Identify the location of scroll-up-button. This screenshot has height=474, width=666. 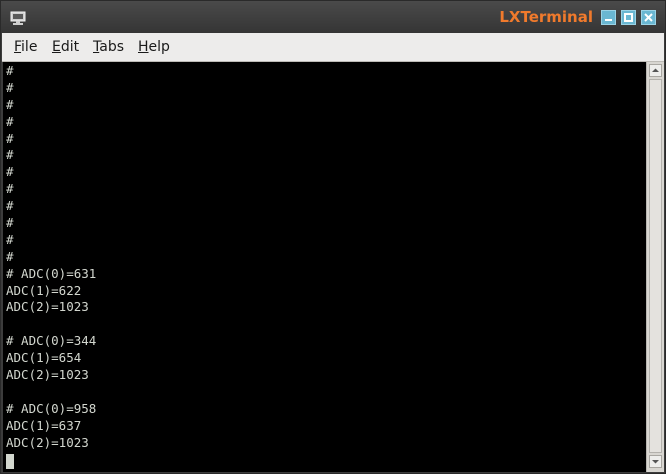
(655, 70).